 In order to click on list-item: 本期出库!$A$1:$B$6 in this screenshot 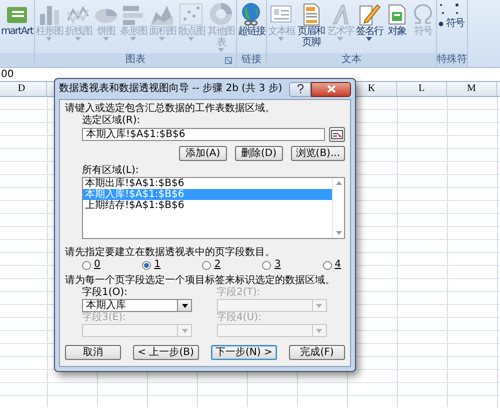, I will do `click(207, 183)`.